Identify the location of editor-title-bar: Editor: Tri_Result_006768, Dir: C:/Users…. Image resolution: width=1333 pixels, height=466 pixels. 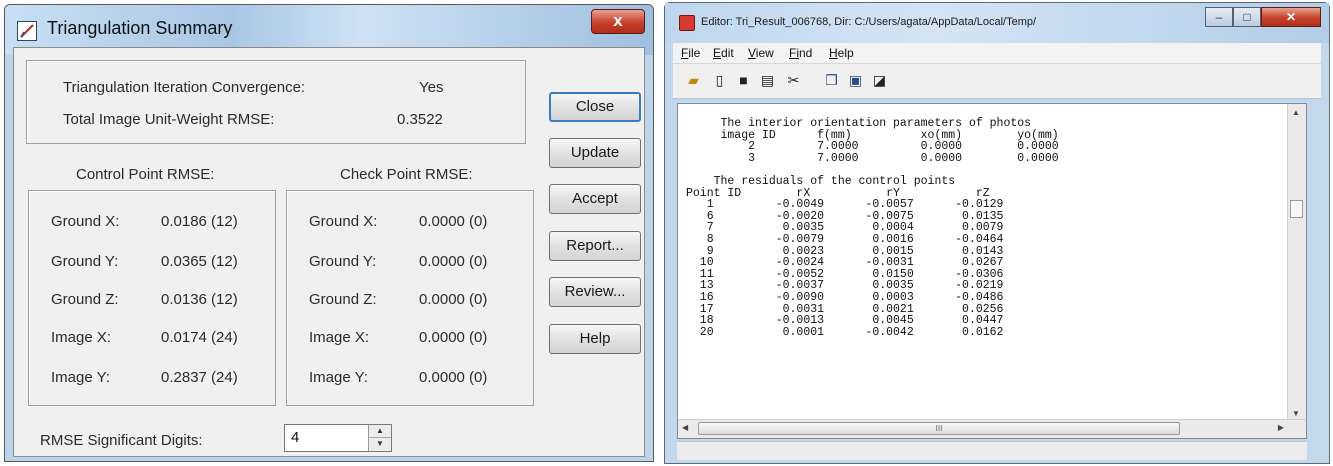
(997, 23).